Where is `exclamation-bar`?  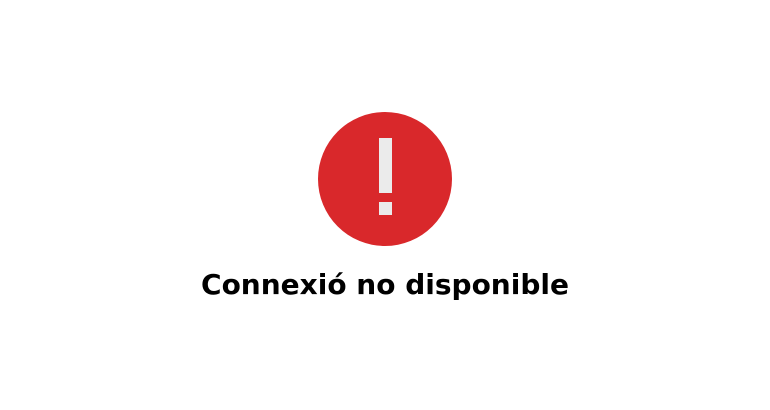
exclamation-bar is located at coordinates (385, 165).